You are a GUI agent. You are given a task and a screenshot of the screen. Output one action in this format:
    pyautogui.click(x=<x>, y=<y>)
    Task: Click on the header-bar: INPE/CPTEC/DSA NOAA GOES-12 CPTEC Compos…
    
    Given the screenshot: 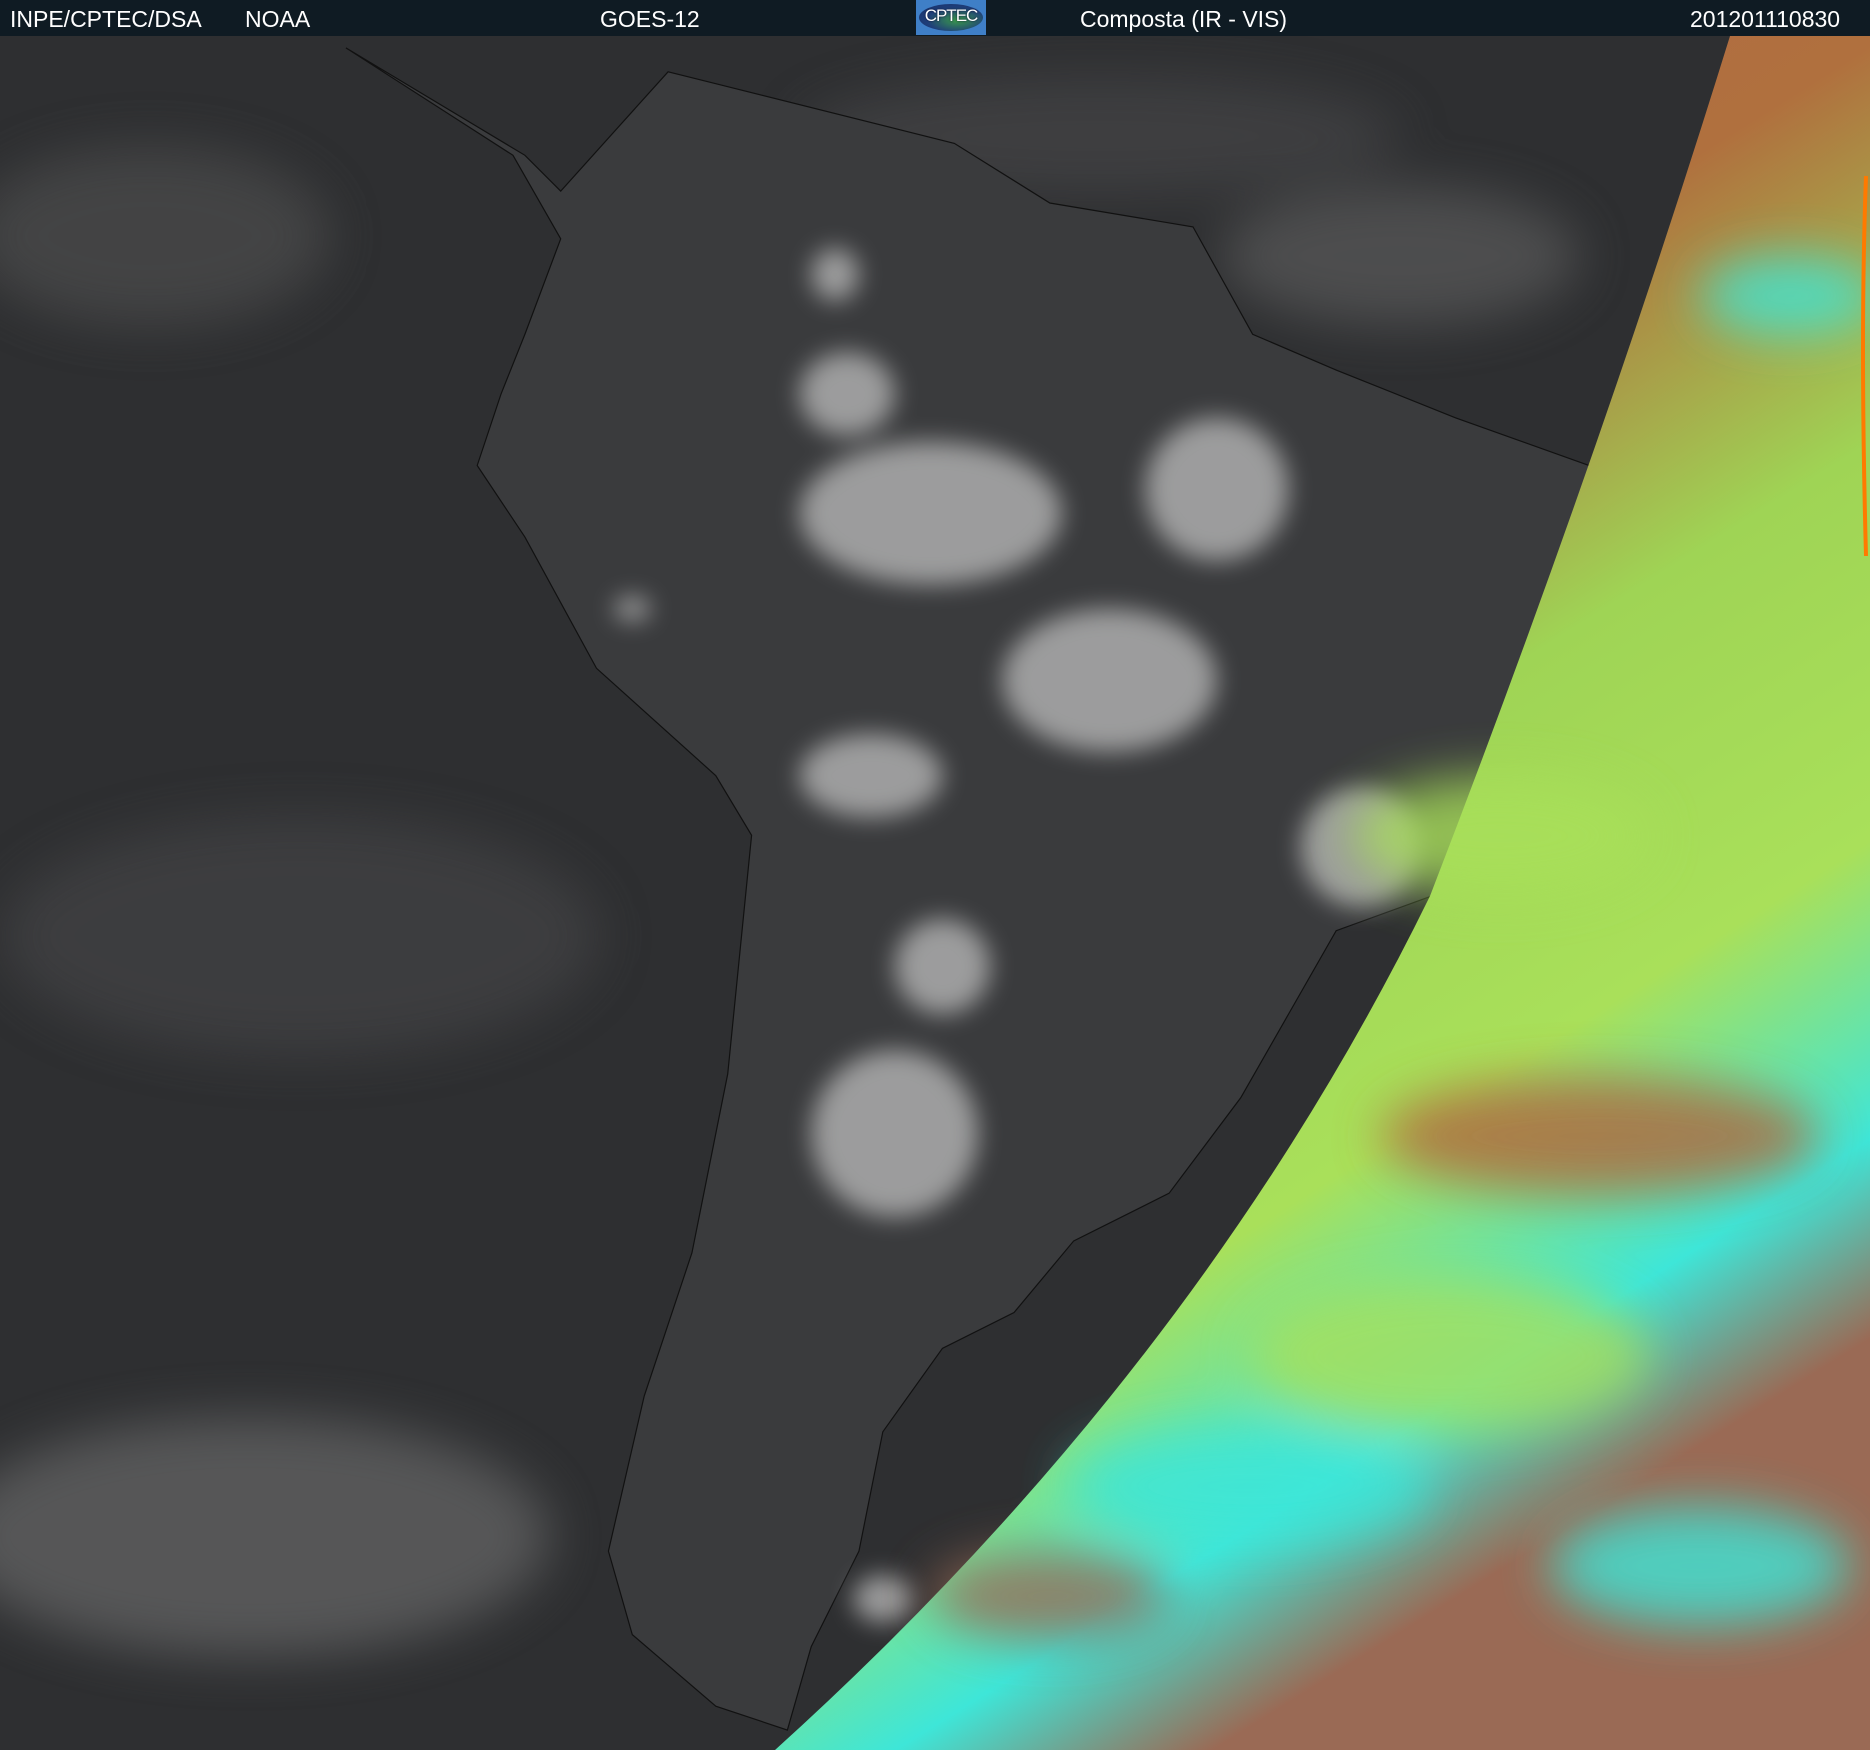 What is the action you would take?
    pyautogui.click(x=935, y=18)
    